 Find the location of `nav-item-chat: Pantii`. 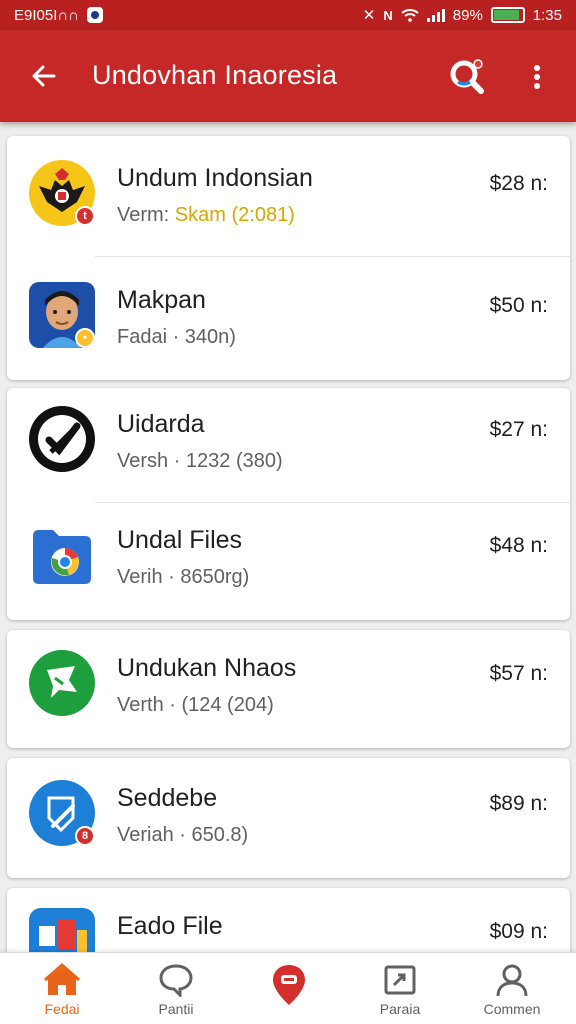

nav-item-chat: Pantii is located at coordinates (176, 988).